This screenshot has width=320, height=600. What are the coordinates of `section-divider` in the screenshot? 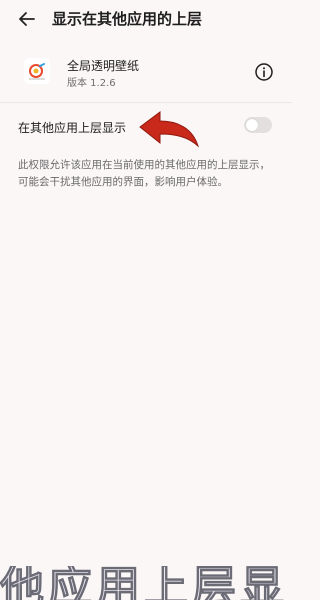 It's located at (146, 102).